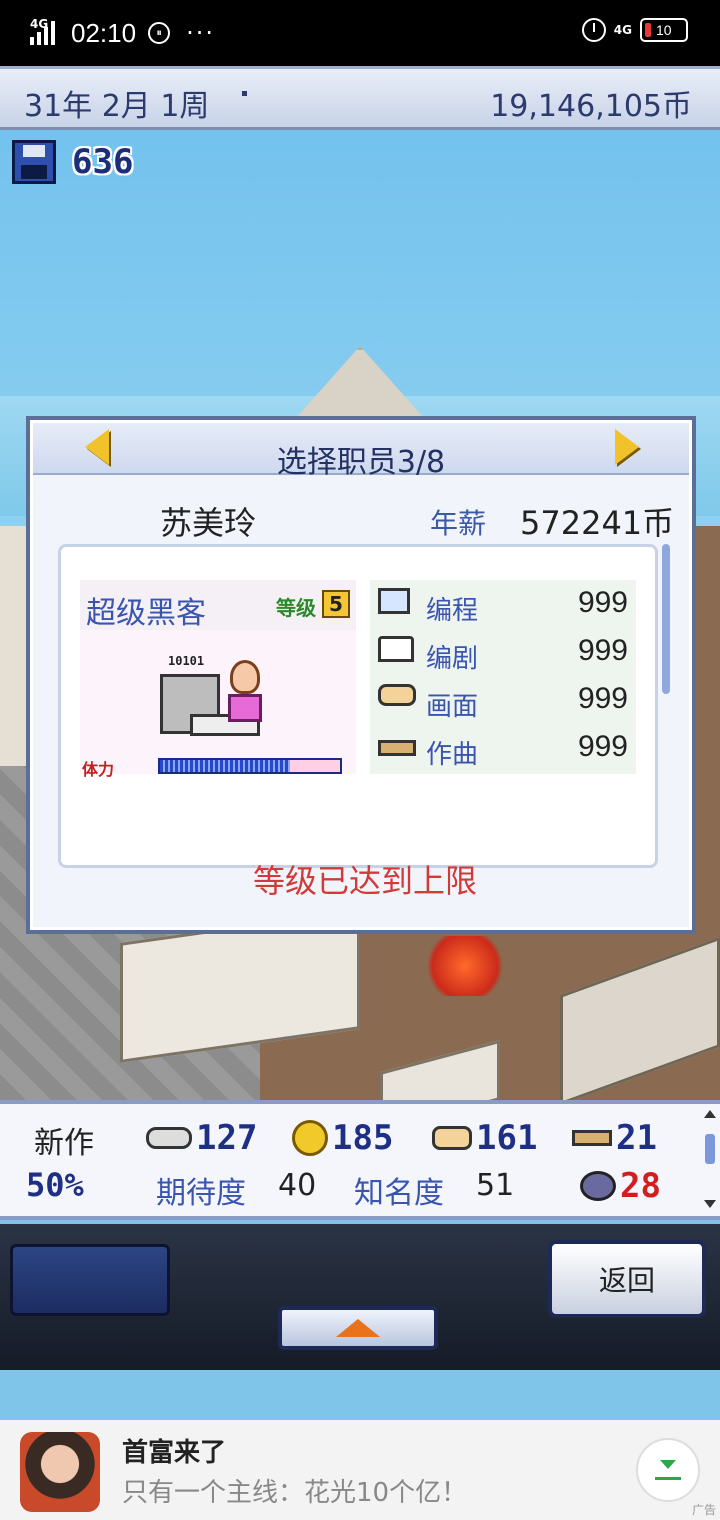 The height and width of the screenshot is (1520, 720). I want to click on creativity-value: 185, so click(363, 1138).